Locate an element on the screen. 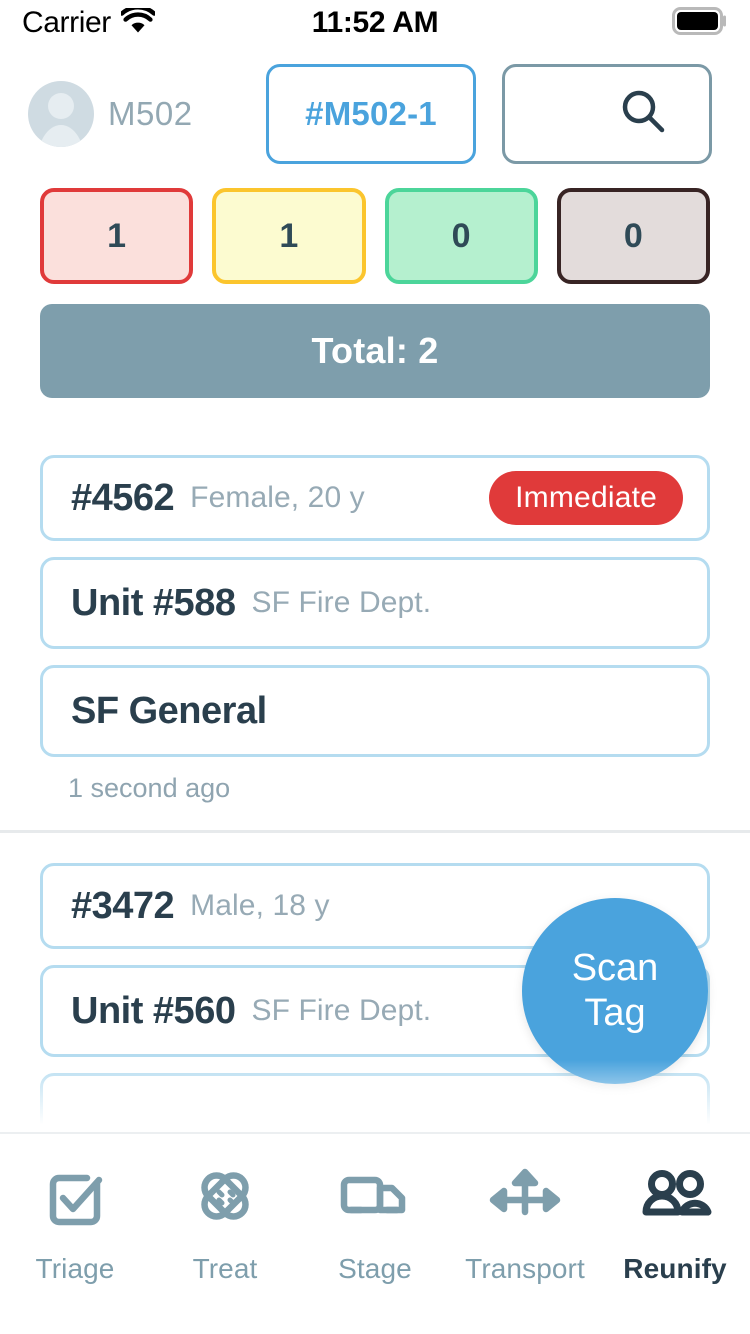 Image resolution: width=750 pixels, height=1334 pixels. counter-delayed: 1 is located at coordinates (289, 236).